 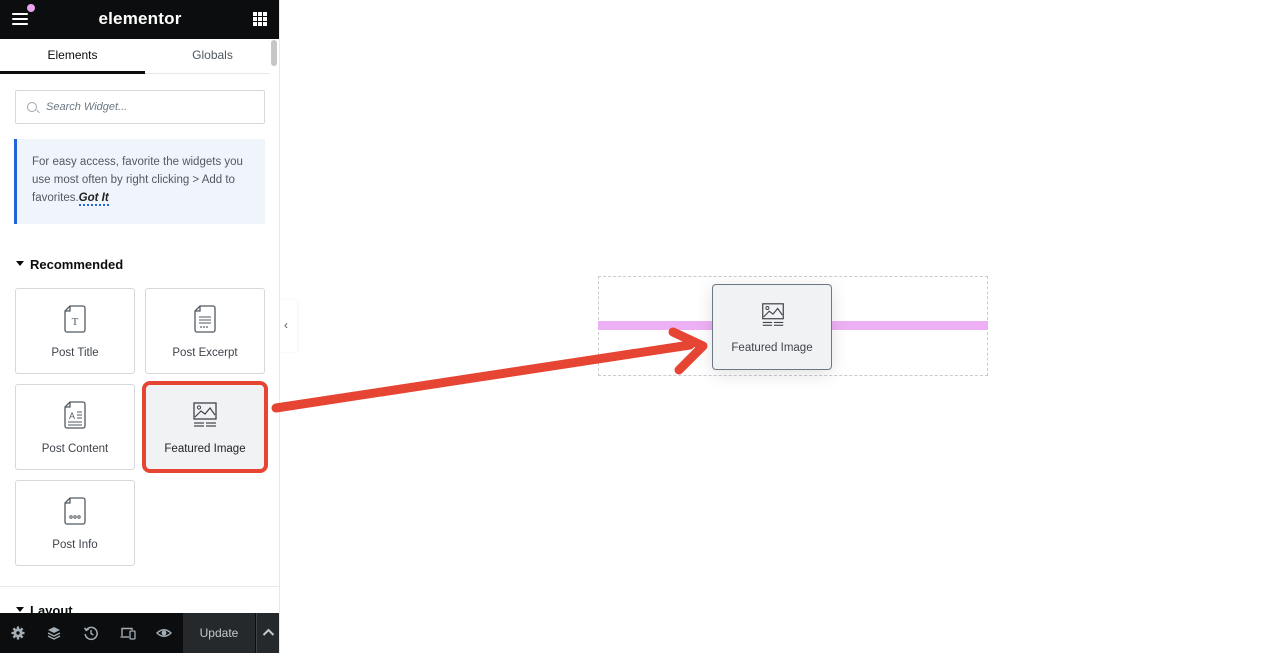 I want to click on svg-text: A, so click(x=72, y=416).